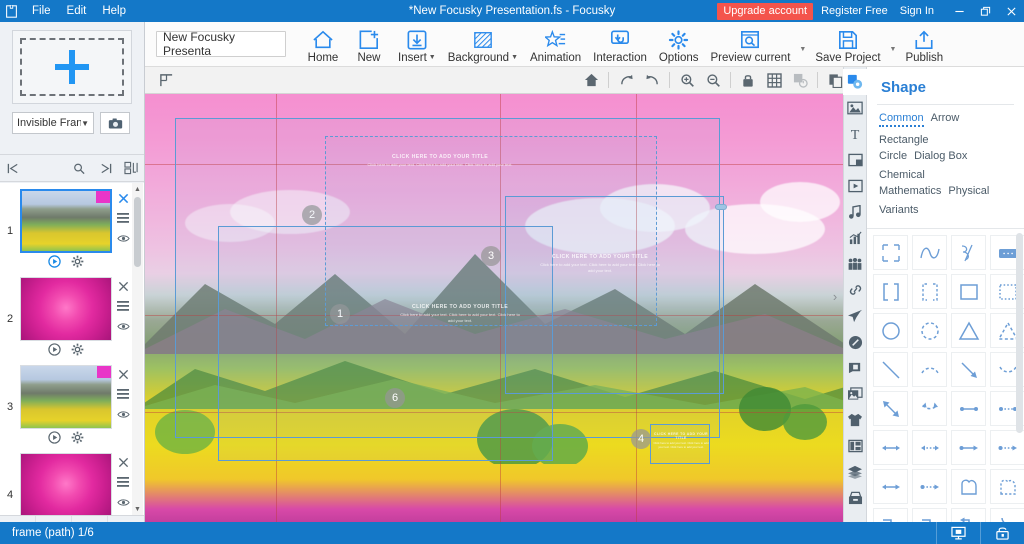 This screenshot has height=544, width=1024. I want to click on frame-tool-button, so click(166, 80).